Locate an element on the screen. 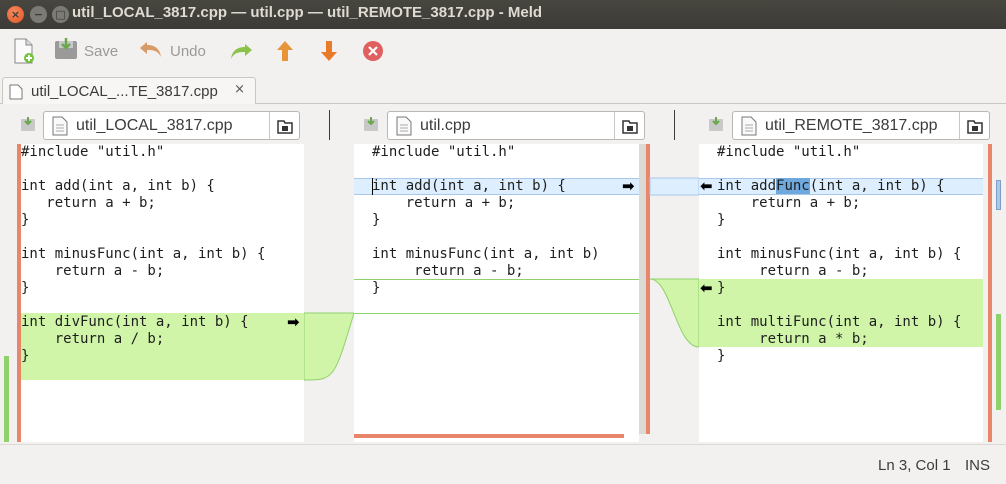 The image size is (1006, 484). text-cursor is located at coordinates (372, 186).